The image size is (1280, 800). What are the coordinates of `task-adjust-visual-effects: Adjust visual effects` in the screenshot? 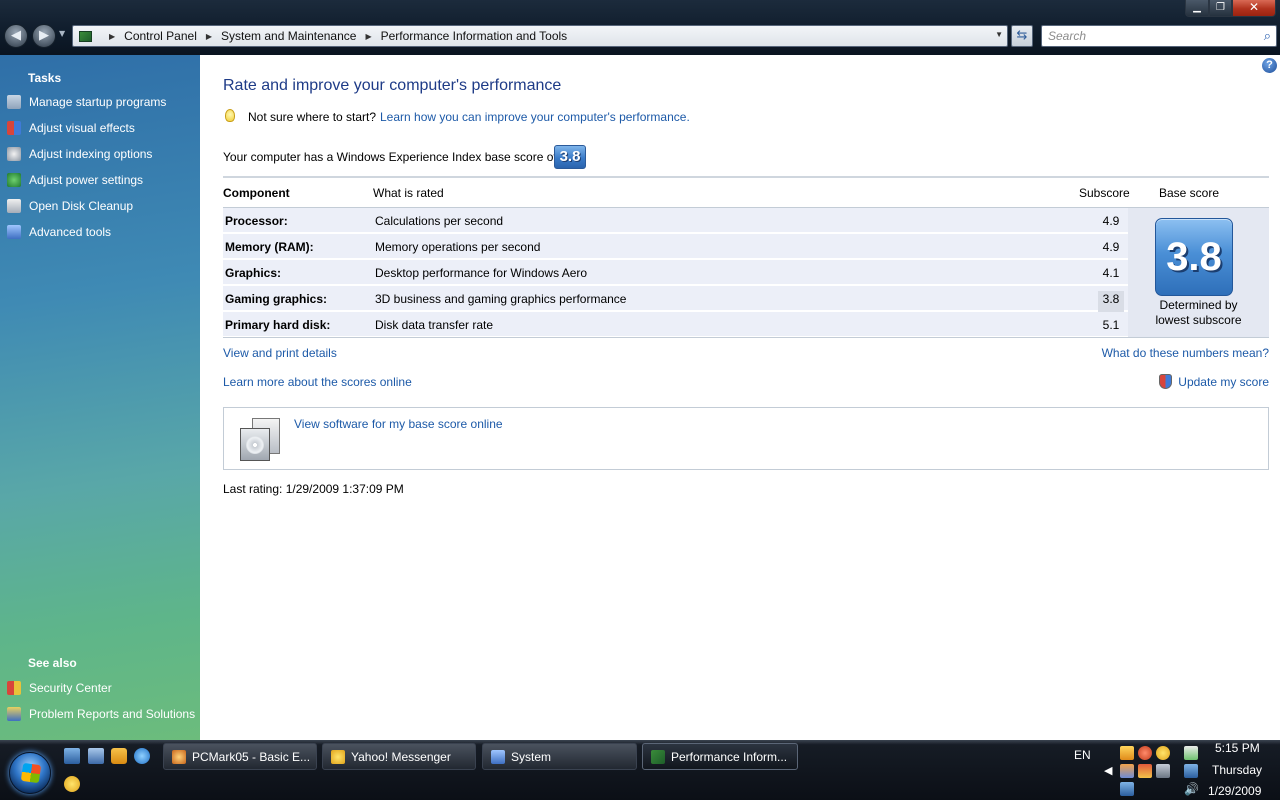 It's located at (67, 128).